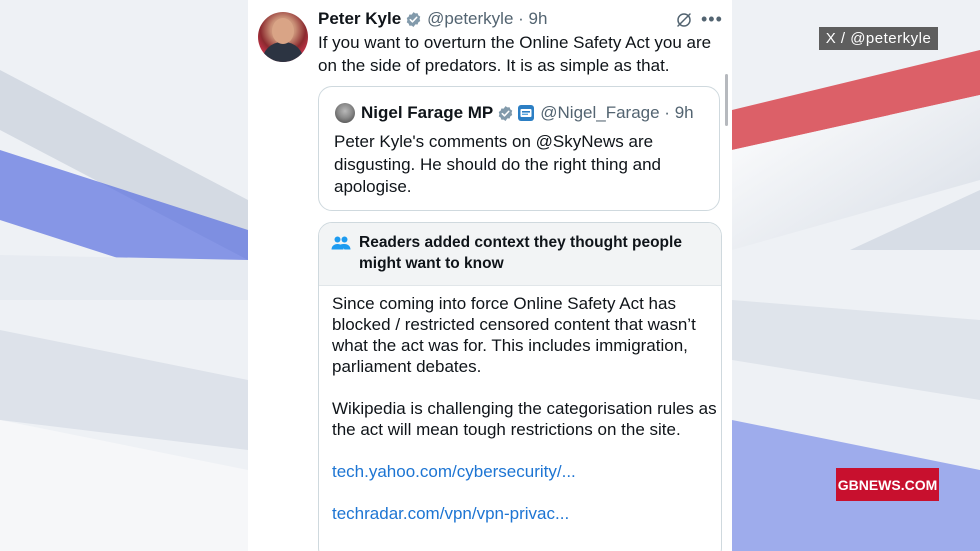  Describe the element at coordinates (878, 38) in the screenshot. I see `source-tag: X / @peterkyle` at that location.